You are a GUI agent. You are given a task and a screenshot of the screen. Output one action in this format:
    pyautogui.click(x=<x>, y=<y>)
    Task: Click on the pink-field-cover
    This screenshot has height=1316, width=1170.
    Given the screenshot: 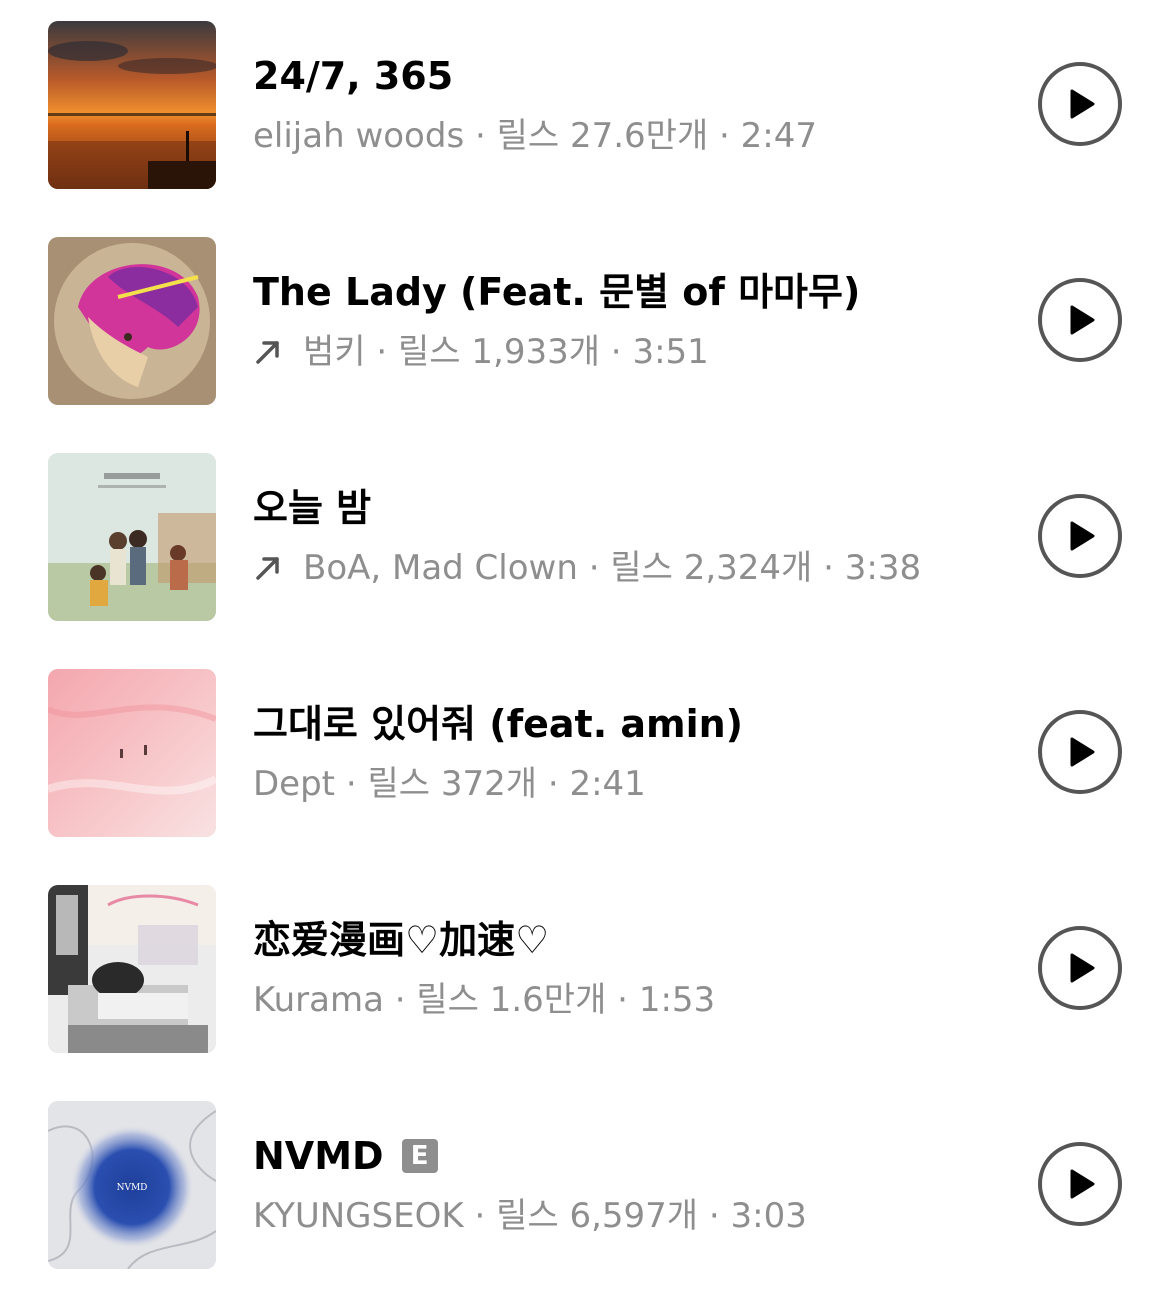 What is the action you would take?
    pyautogui.click(x=132, y=753)
    